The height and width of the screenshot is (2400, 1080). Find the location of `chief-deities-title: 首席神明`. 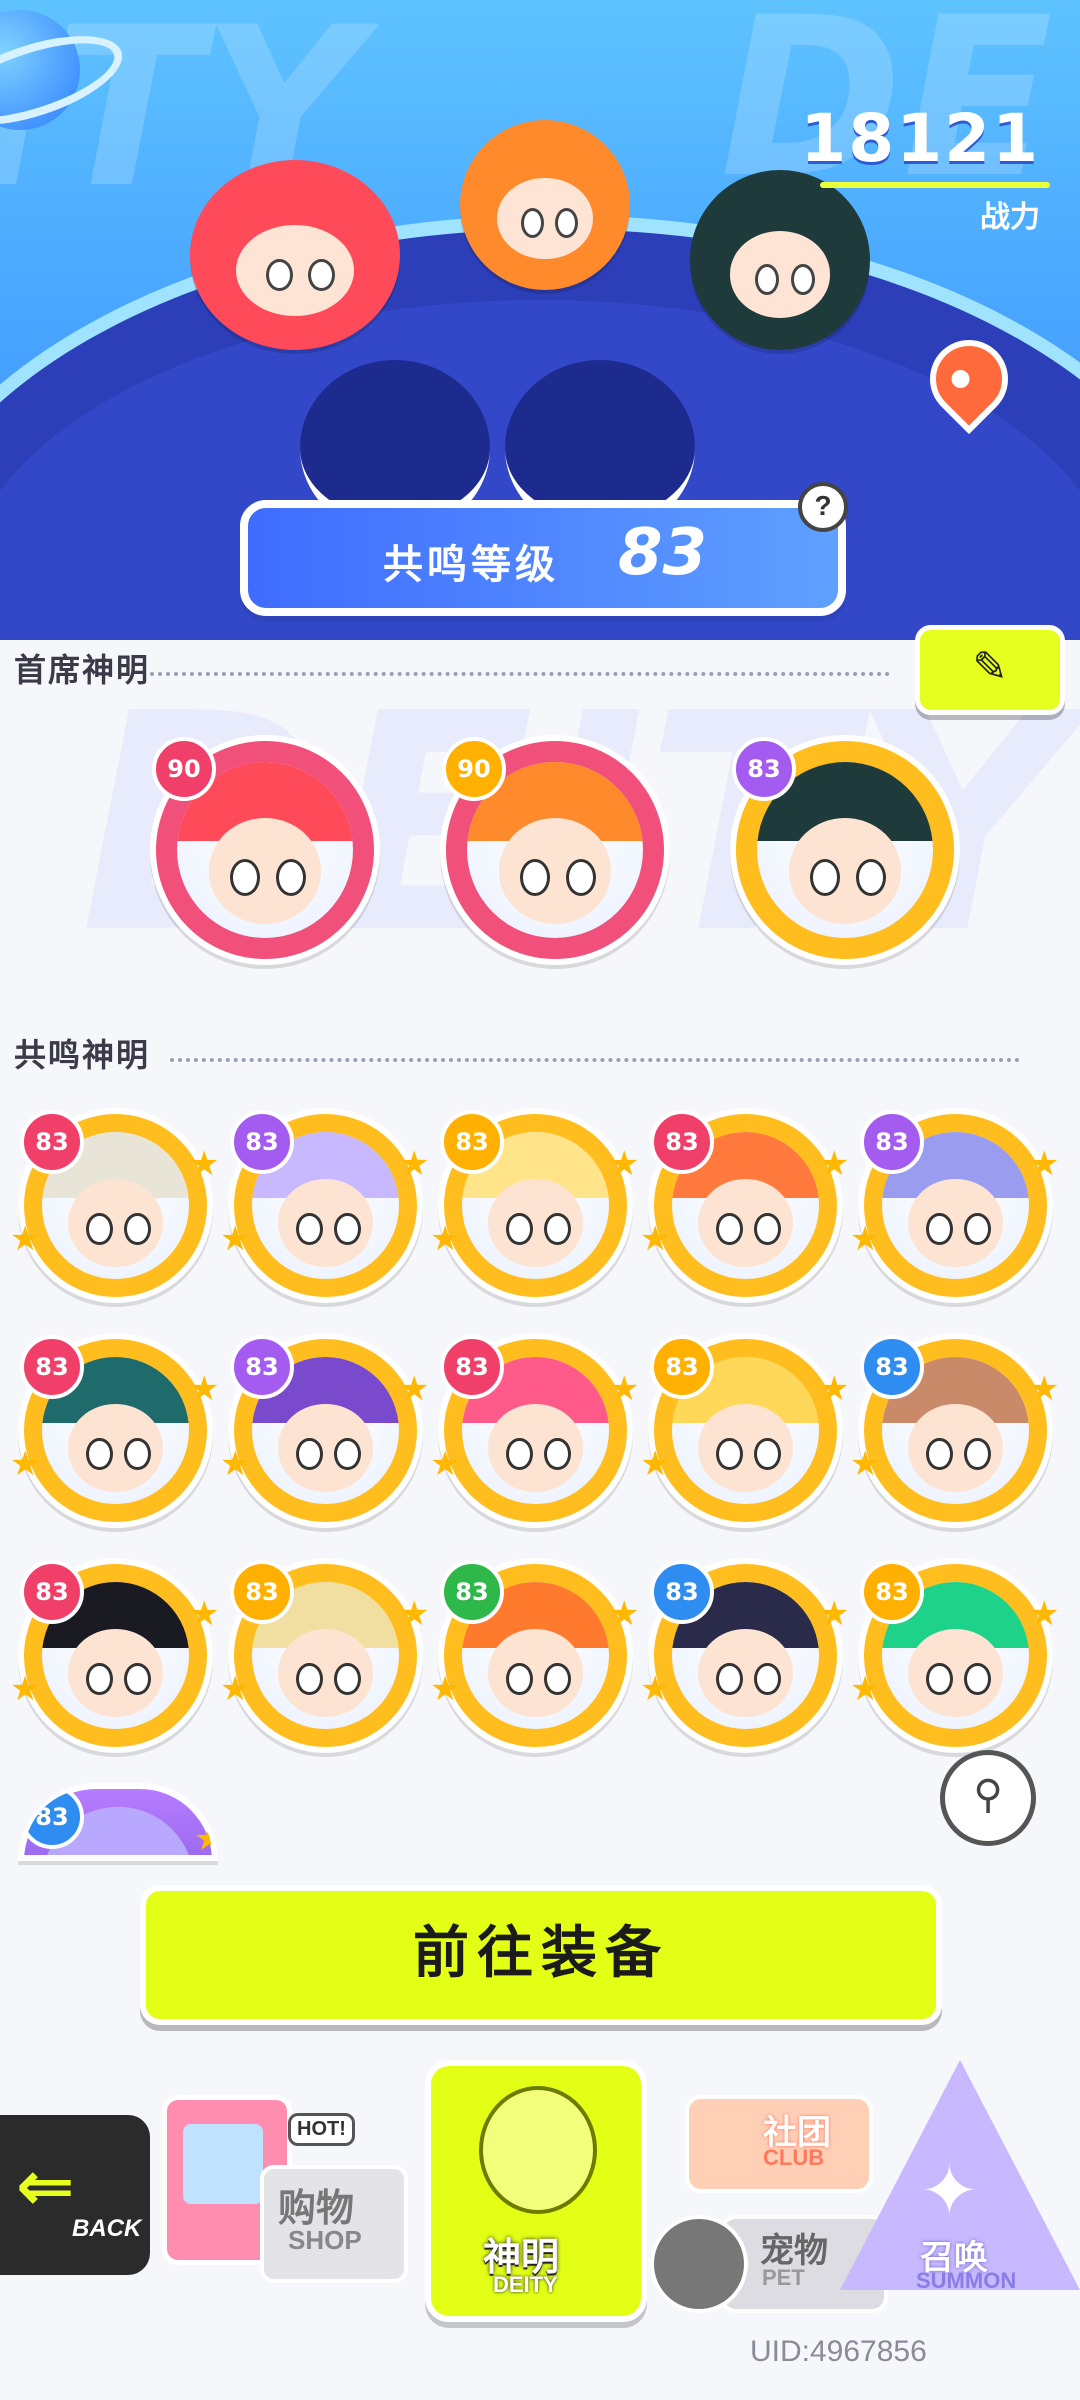

chief-deities-title: 首席神明 is located at coordinates (82, 670).